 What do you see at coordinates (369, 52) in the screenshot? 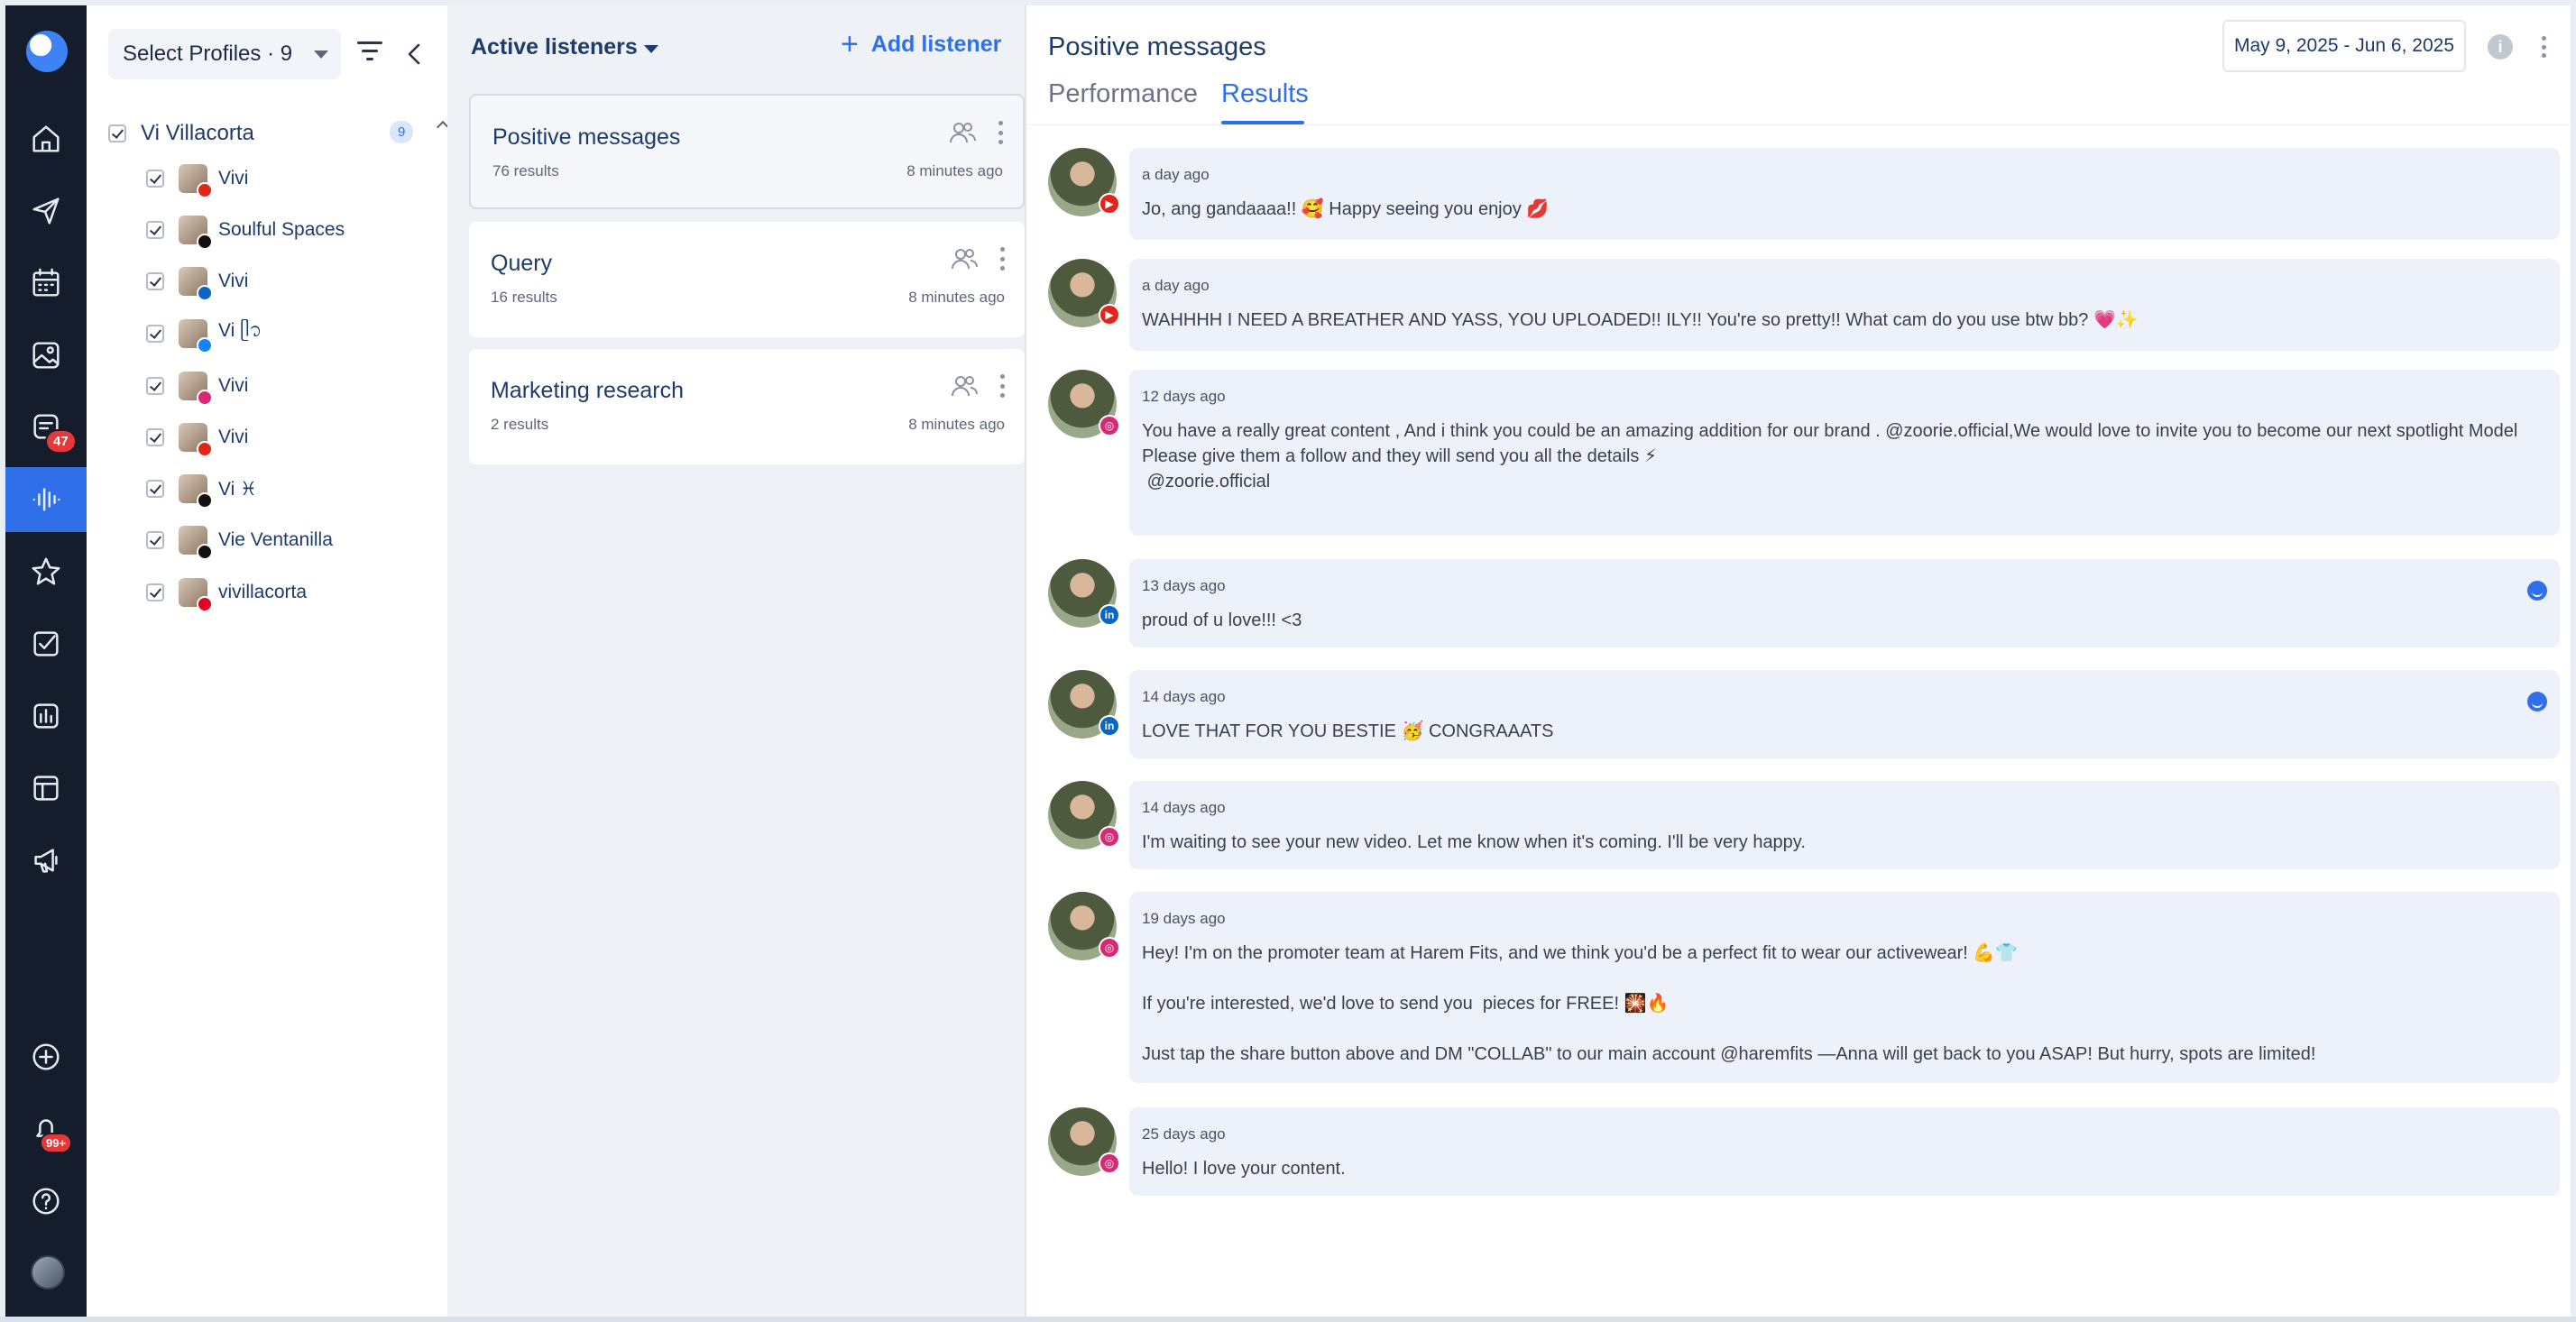
I see `filter-icon` at bounding box center [369, 52].